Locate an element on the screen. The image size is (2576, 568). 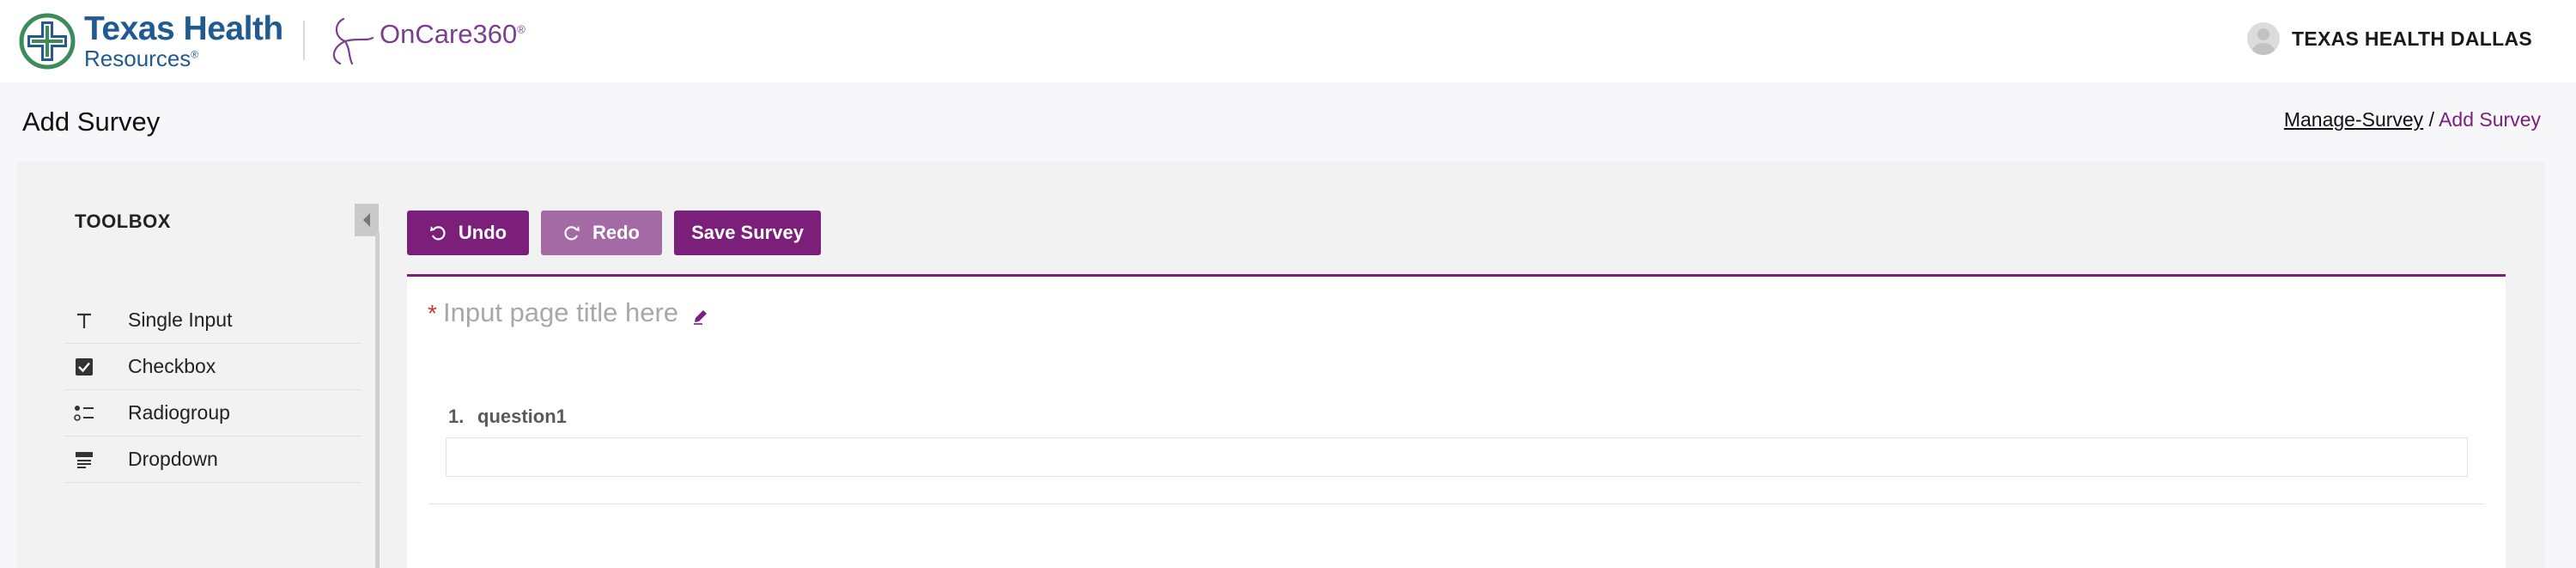
toolbox-item-radiogroup: Radiogroup is located at coordinates (213, 413).